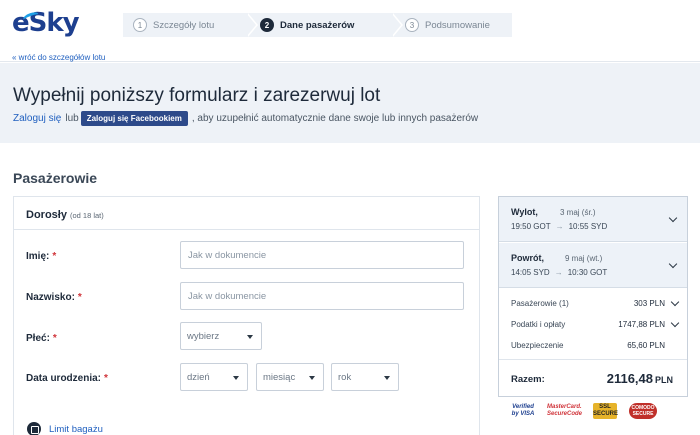 Image resolution: width=700 pixels, height=435 pixels. What do you see at coordinates (537, 345) in the screenshot?
I see `cost-label: Ubezpieczenie` at bounding box center [537, 345].